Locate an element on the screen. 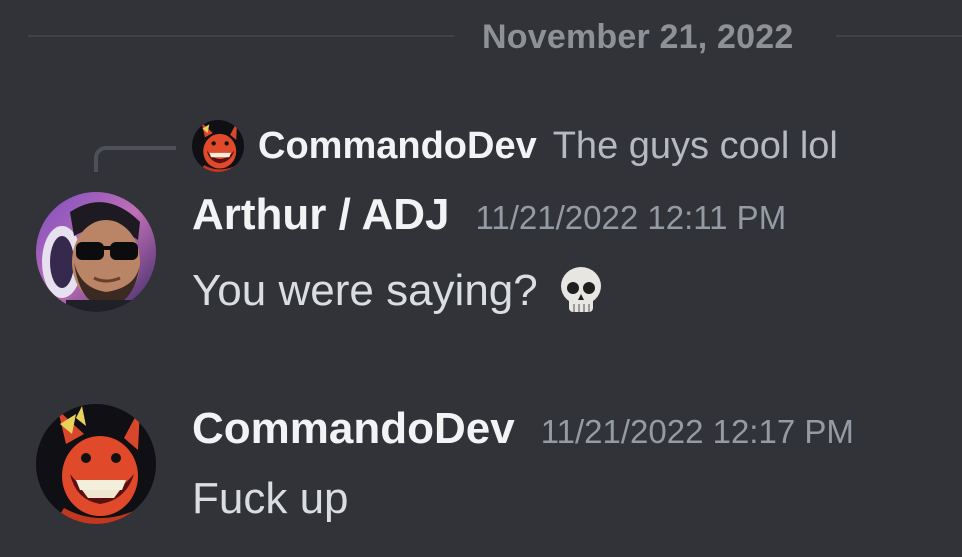 This screenshot has height=557, width=962. message-text: Fuck up is located at coordinates (270, 498).